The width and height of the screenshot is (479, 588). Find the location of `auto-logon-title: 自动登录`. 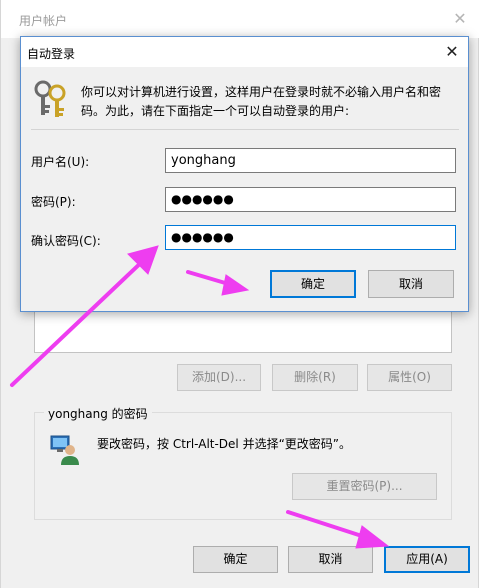

auto-logon-title: 自动登录 is located at coordinates (51, 54).